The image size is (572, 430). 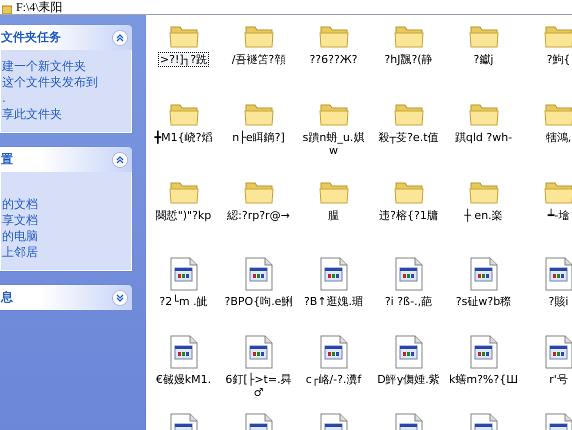 What do you see at coordinates (184, 379) in the screenshot?
I see `file-name: €戫嫚kM1.` at bounding box center [184, 379].